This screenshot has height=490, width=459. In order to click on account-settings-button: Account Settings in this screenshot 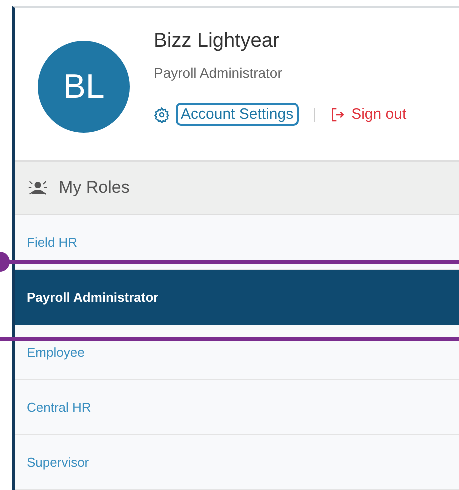, I will do `click(237, 114)`.